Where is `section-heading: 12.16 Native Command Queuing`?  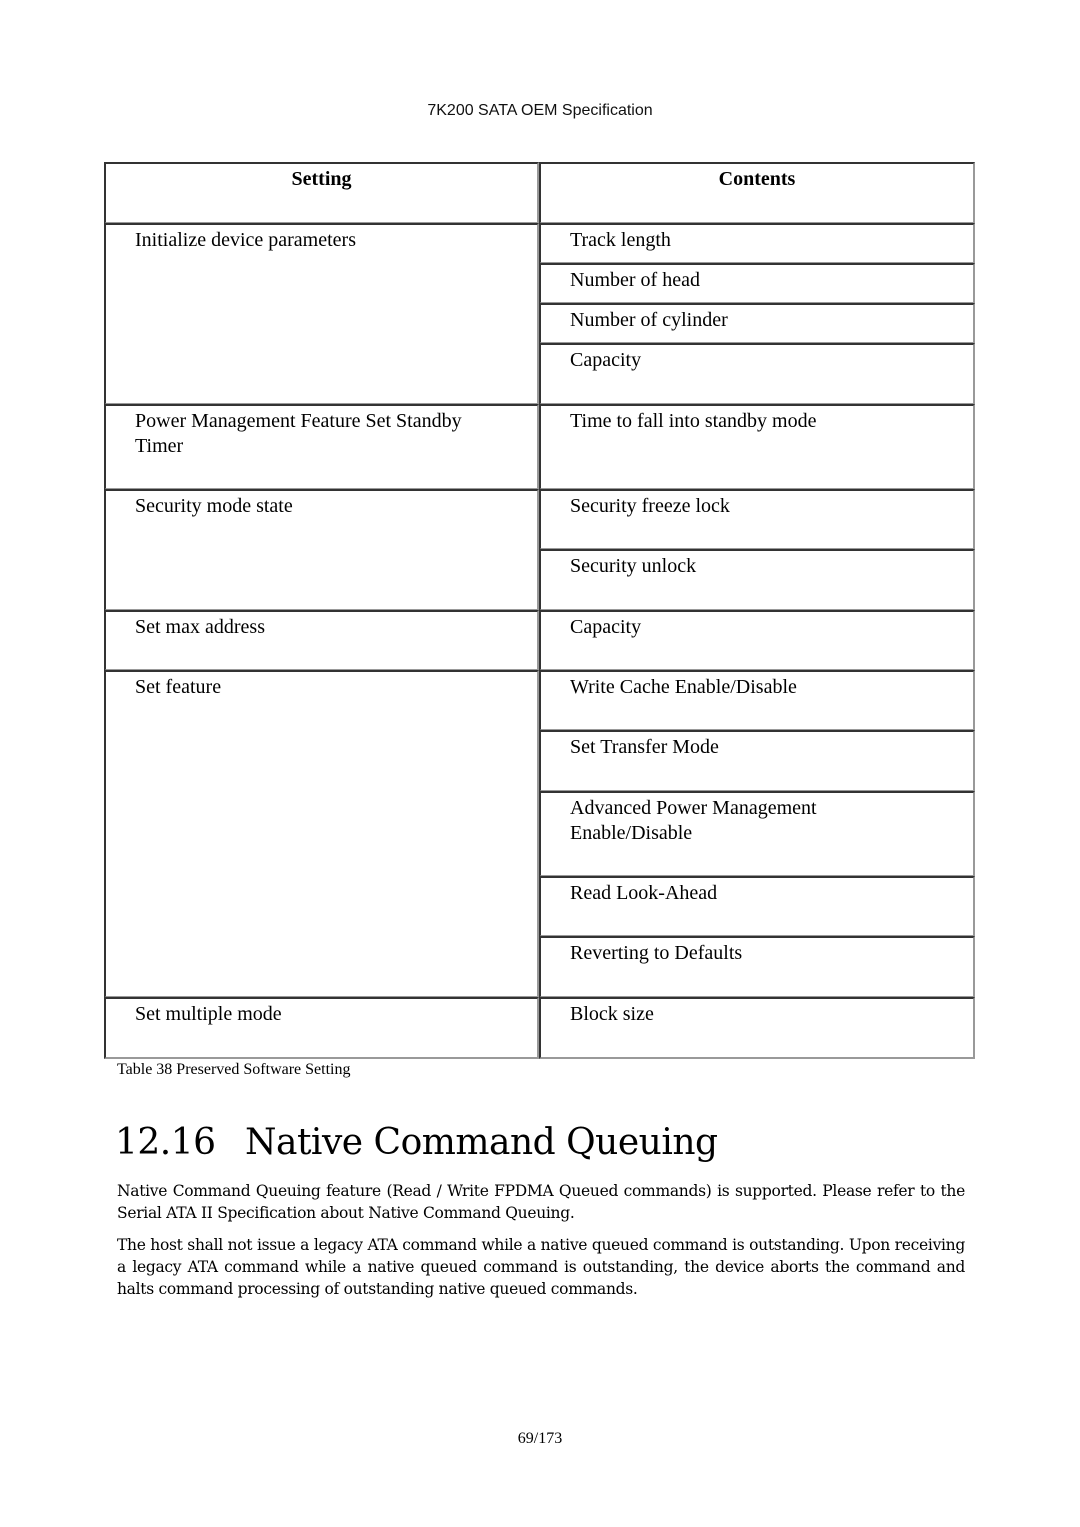 section-heading: 12.16 Native Command Queuing is located at coordinates (416, 1142).